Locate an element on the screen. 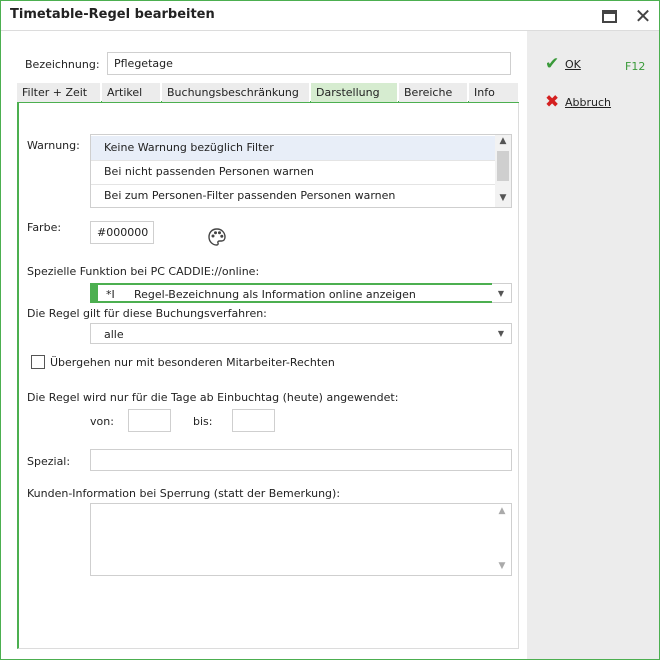  bis-input is located at coordinates (253, 420).